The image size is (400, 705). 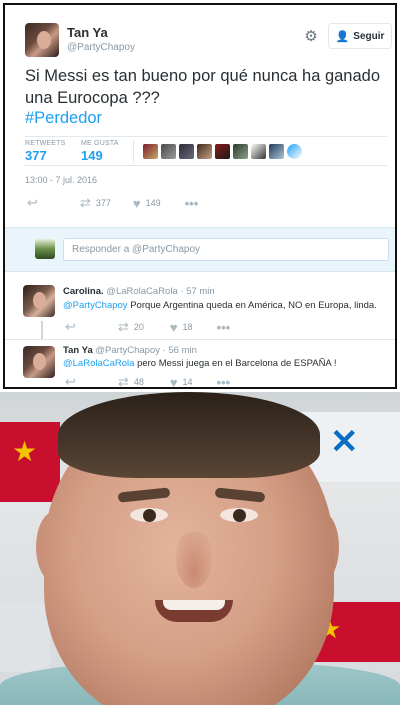 I want to click on retweets-stat: RETWEETS 377, so click(x=45, y=151).